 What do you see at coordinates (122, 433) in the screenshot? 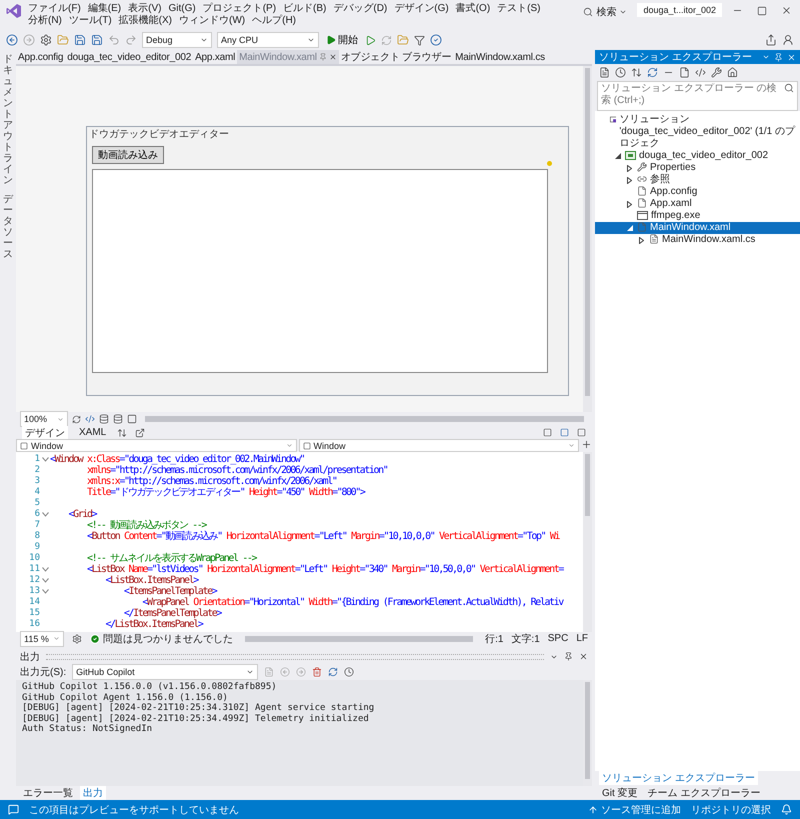
I see `swap-icon` at bounding box center [122, 433].